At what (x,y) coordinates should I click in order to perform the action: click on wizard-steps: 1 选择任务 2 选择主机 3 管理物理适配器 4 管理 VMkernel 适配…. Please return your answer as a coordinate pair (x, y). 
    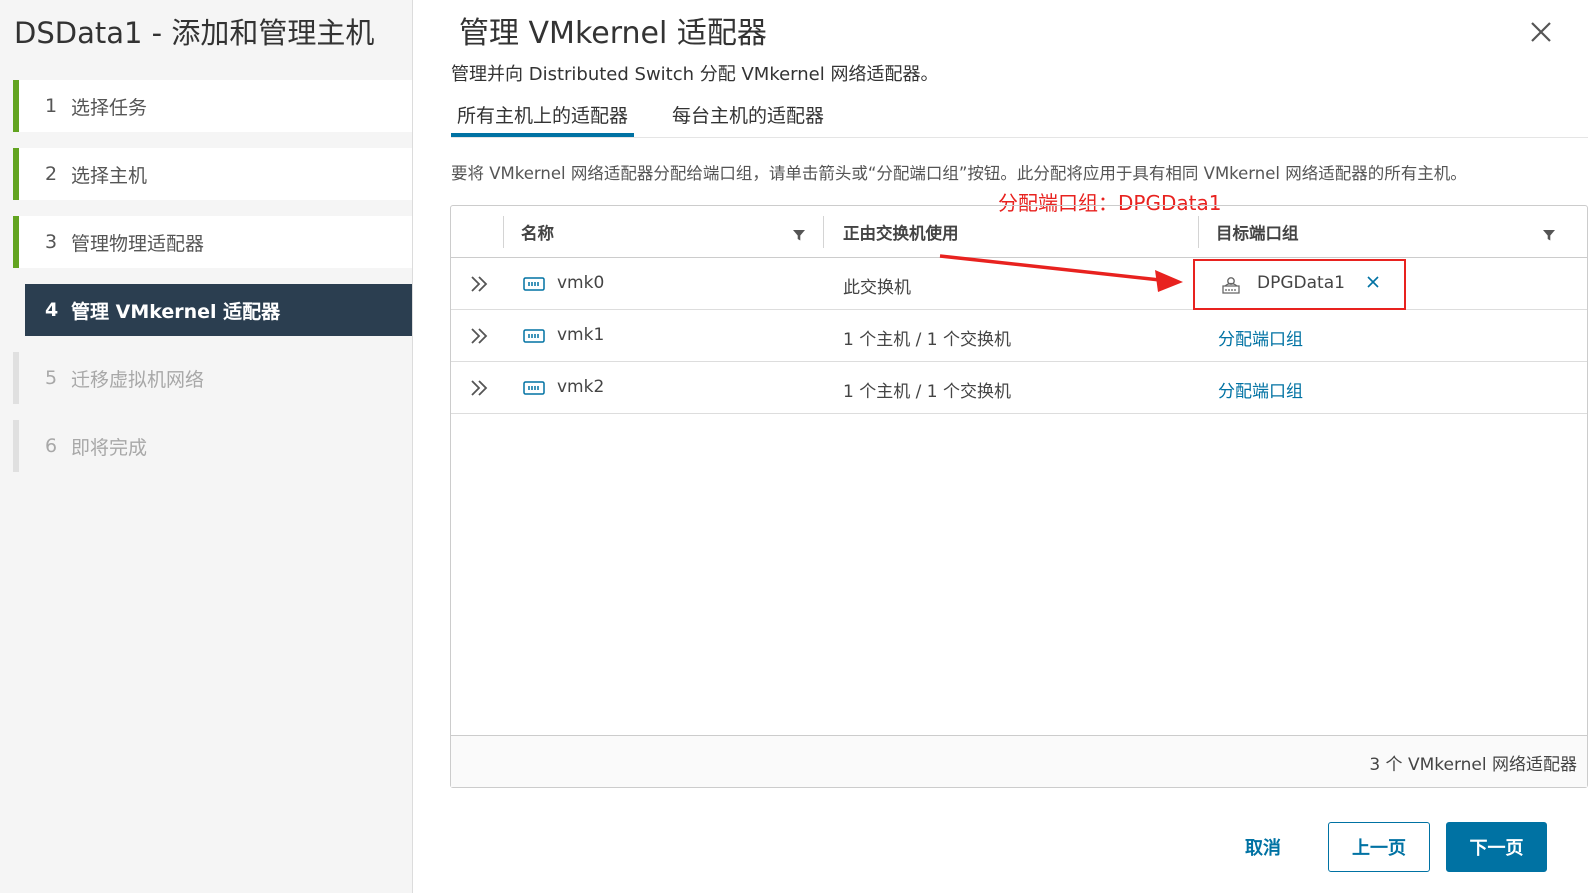
    Looking at the image, I should click on (212, 284).